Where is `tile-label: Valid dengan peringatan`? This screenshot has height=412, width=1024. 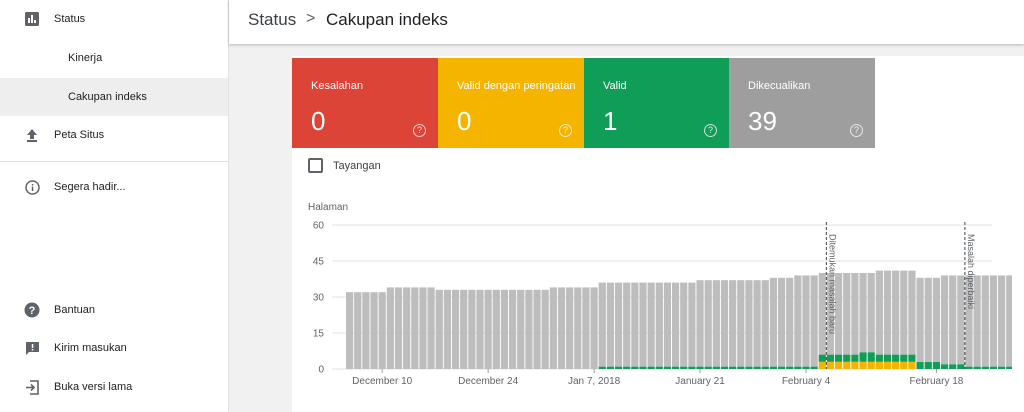 tile-label: Valid dengan peringatan is located at coordinates (516, 86).